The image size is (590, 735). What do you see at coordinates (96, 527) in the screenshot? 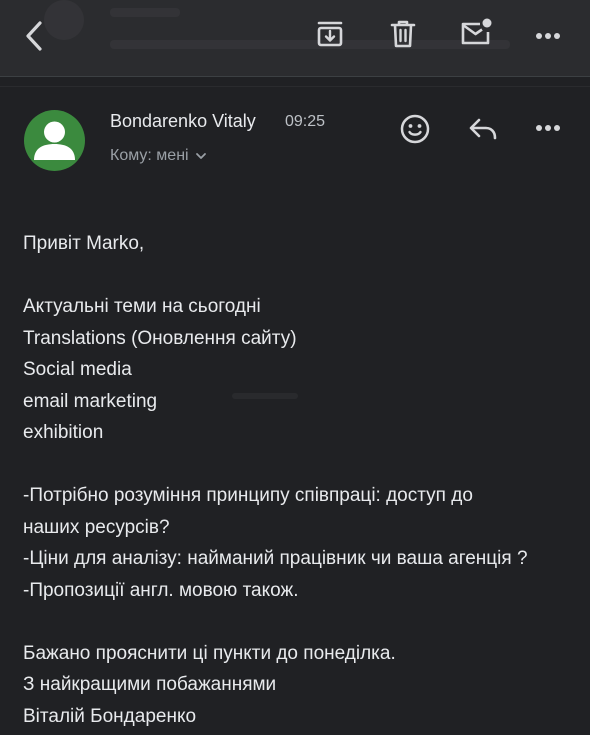
I see `question-line: наших ресурсів?` at bounding box center [96, 527].